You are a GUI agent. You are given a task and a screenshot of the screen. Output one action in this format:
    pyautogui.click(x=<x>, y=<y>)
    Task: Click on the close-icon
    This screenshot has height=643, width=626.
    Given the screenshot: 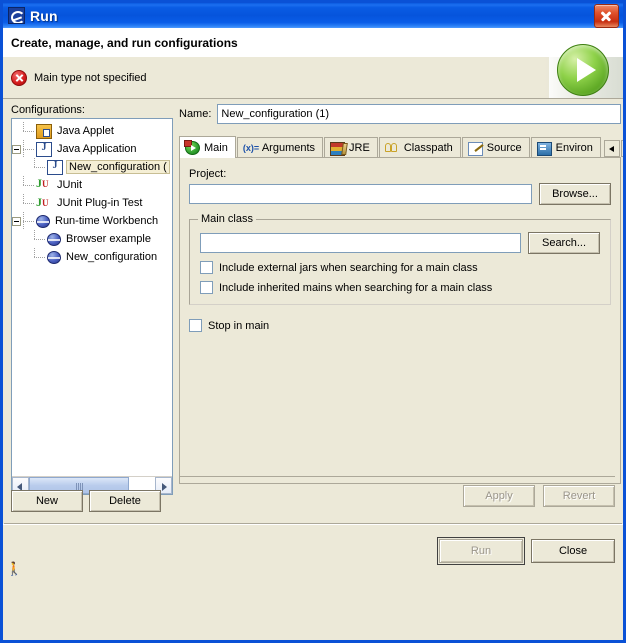 What is the action you would take?
    pyautogui.click(x=606, y=15)
    